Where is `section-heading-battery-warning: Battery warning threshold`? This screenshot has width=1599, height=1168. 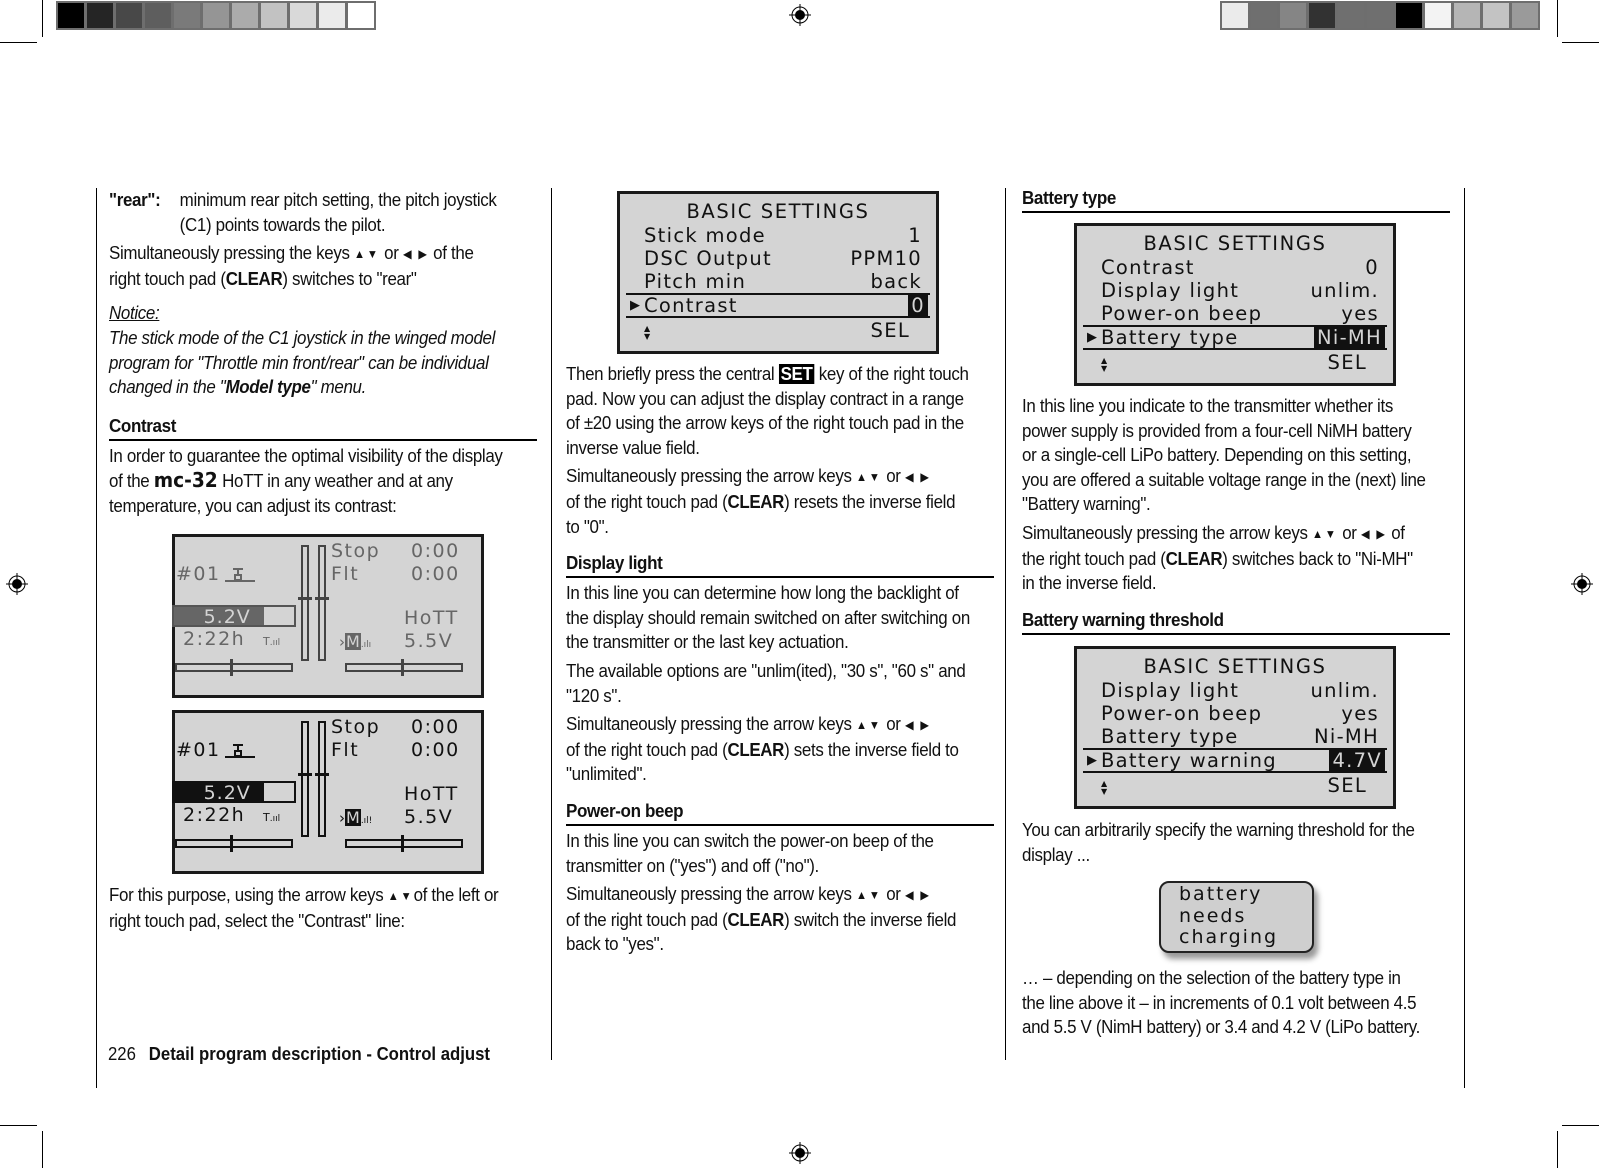
section-heading-battery-warning: Battery warning threshold is located at coordinates (1236, 621).